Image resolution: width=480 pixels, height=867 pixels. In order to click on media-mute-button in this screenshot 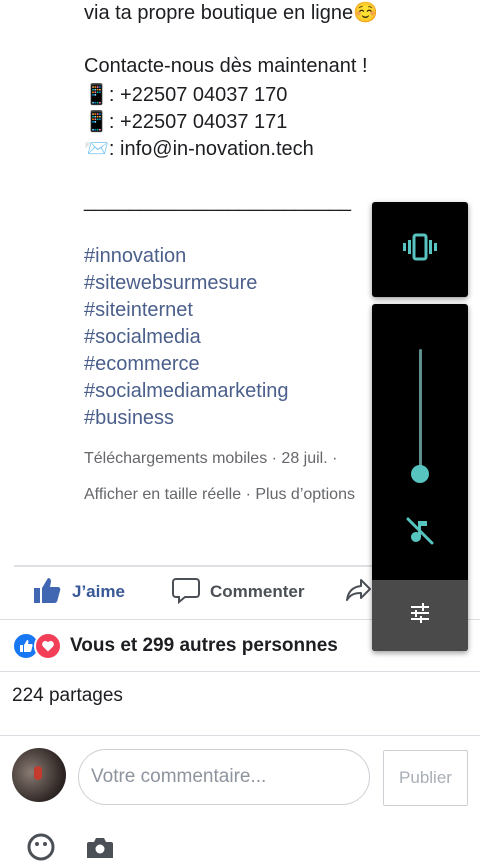, I will do `click(420, 533)`.